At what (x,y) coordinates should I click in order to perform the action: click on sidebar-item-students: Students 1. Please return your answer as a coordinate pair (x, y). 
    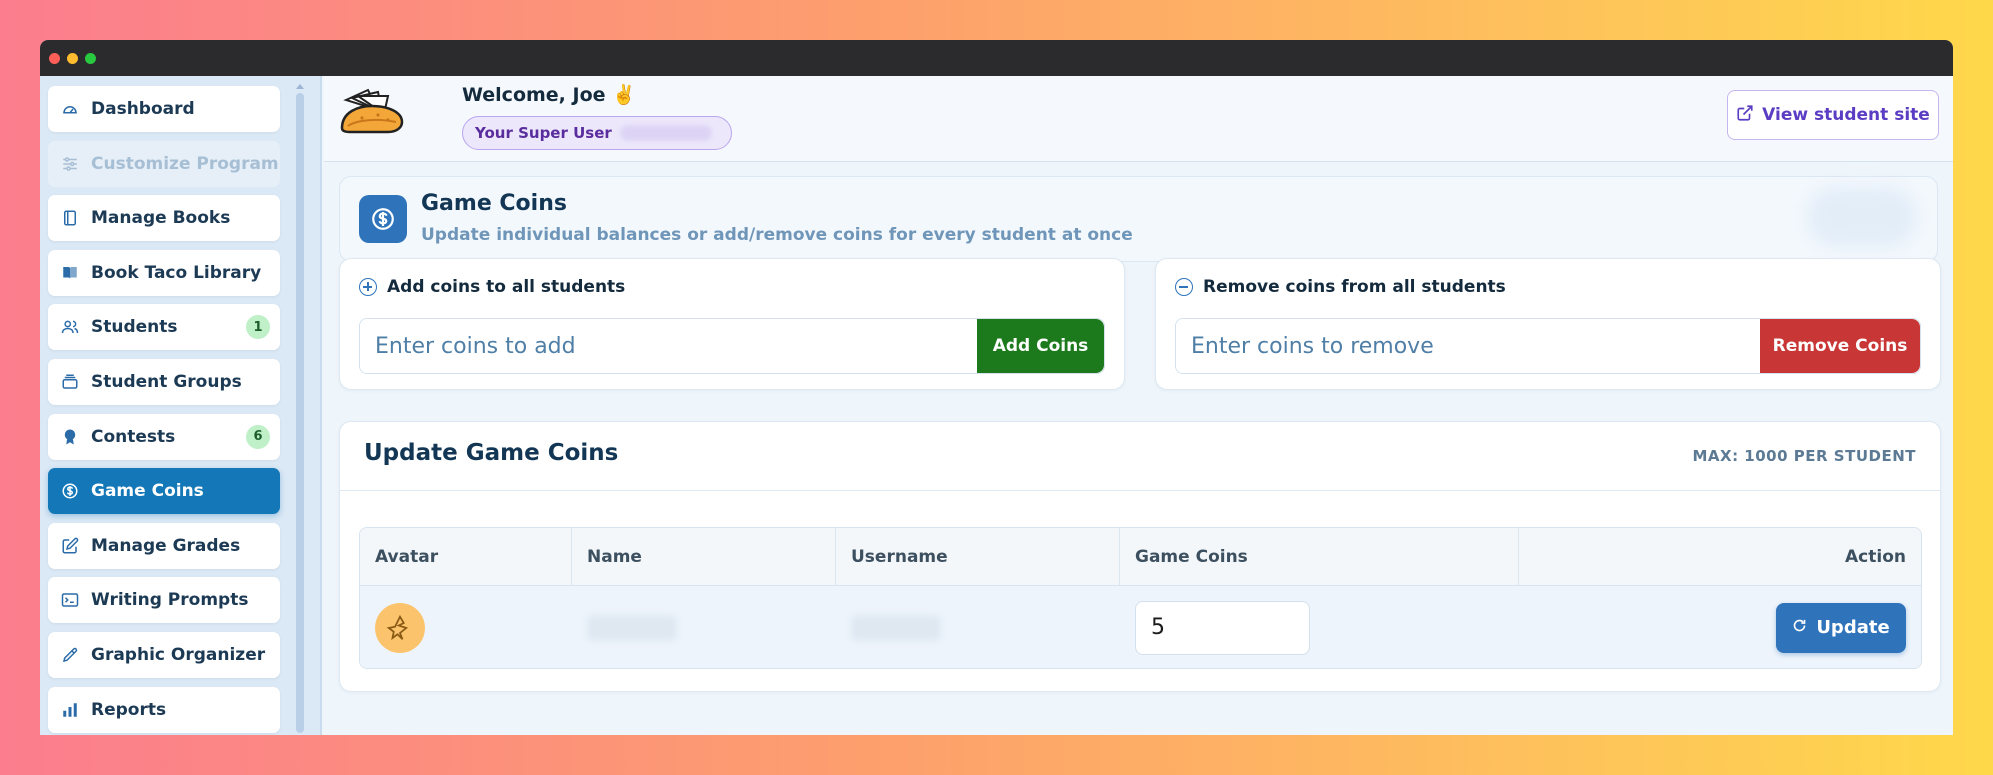
    Looking at the image, I should click on (164, 327).